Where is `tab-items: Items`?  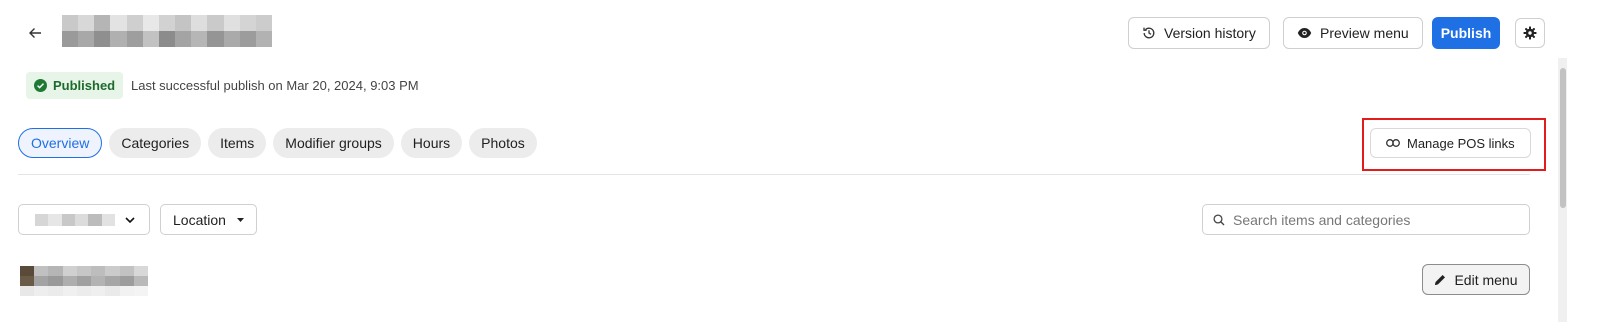
tab-items: Items is located at coordinates (237, 143).